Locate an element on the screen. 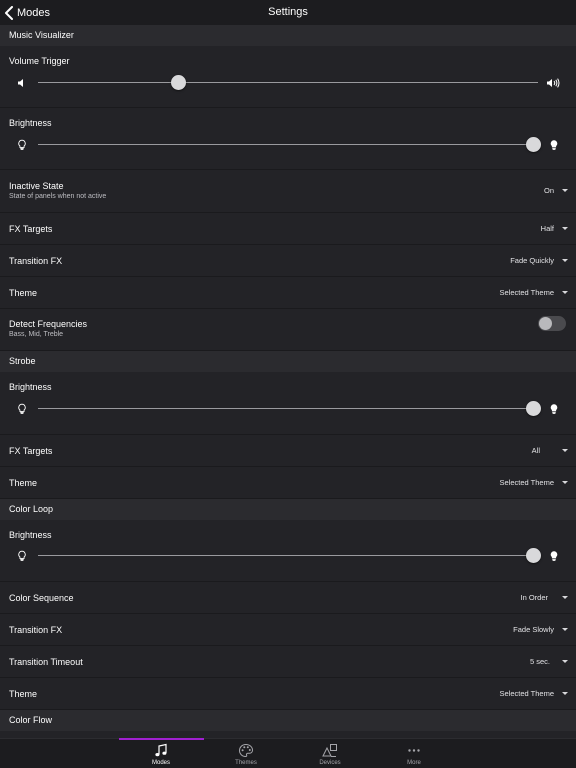 This screenshot has height=768, width=576. strobe-fx-targets-label: FX Targets is located at coordinates (31, 451).